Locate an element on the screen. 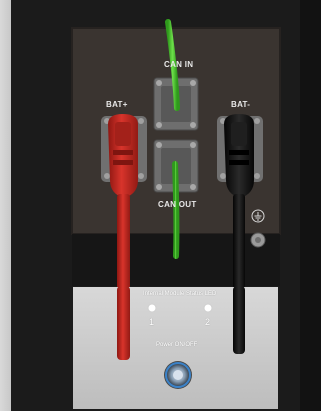 The image size is (321, 411). bat-plus-label: BAT+ is located at coordinates (117, 104).